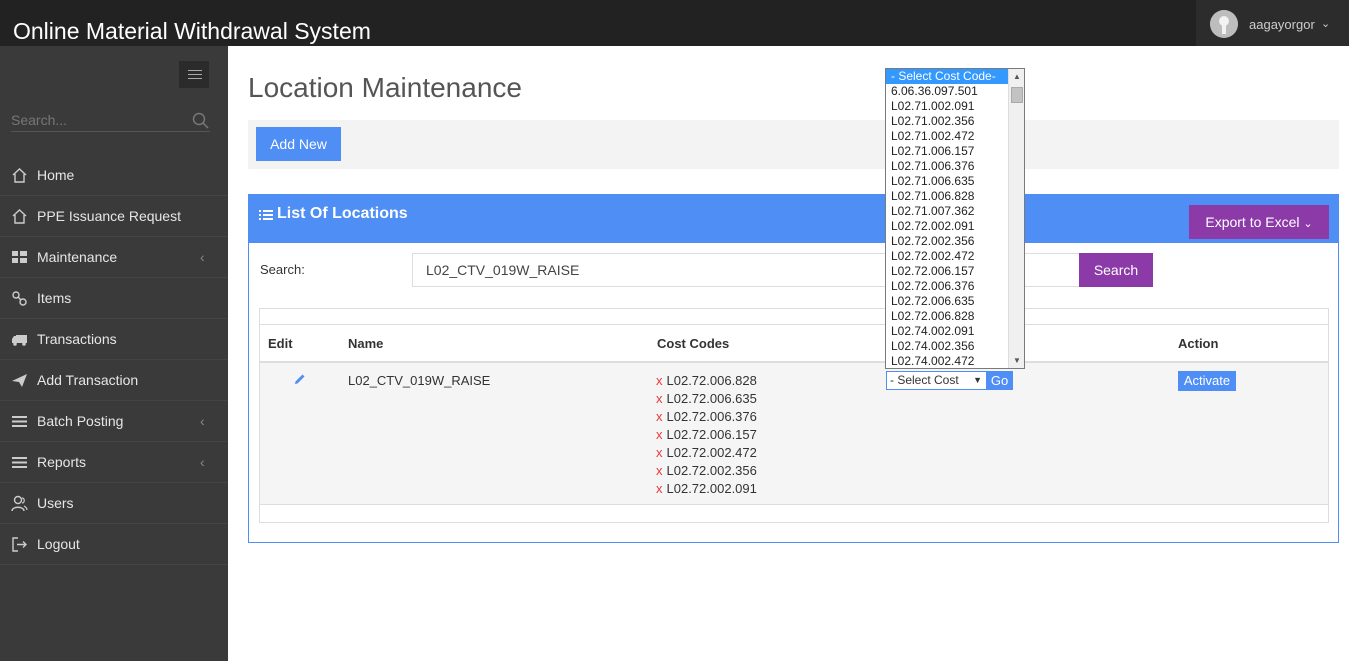  I want to click on dropdown-option: L02.71.002.091, so click(947, 106).